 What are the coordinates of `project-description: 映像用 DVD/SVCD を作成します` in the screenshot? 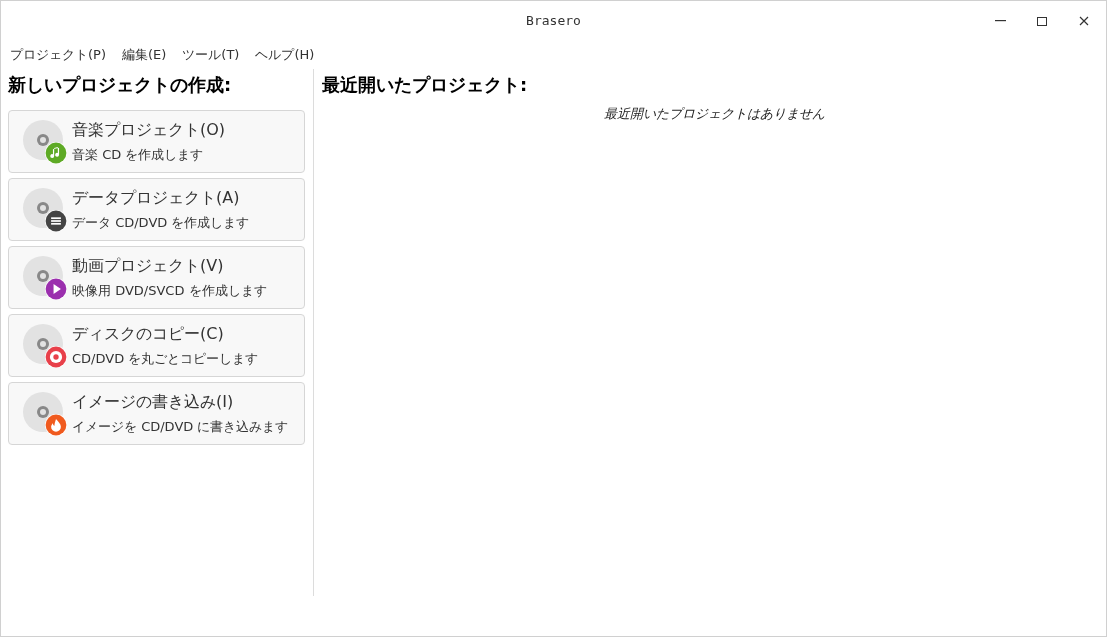 It's located at (169, 290).